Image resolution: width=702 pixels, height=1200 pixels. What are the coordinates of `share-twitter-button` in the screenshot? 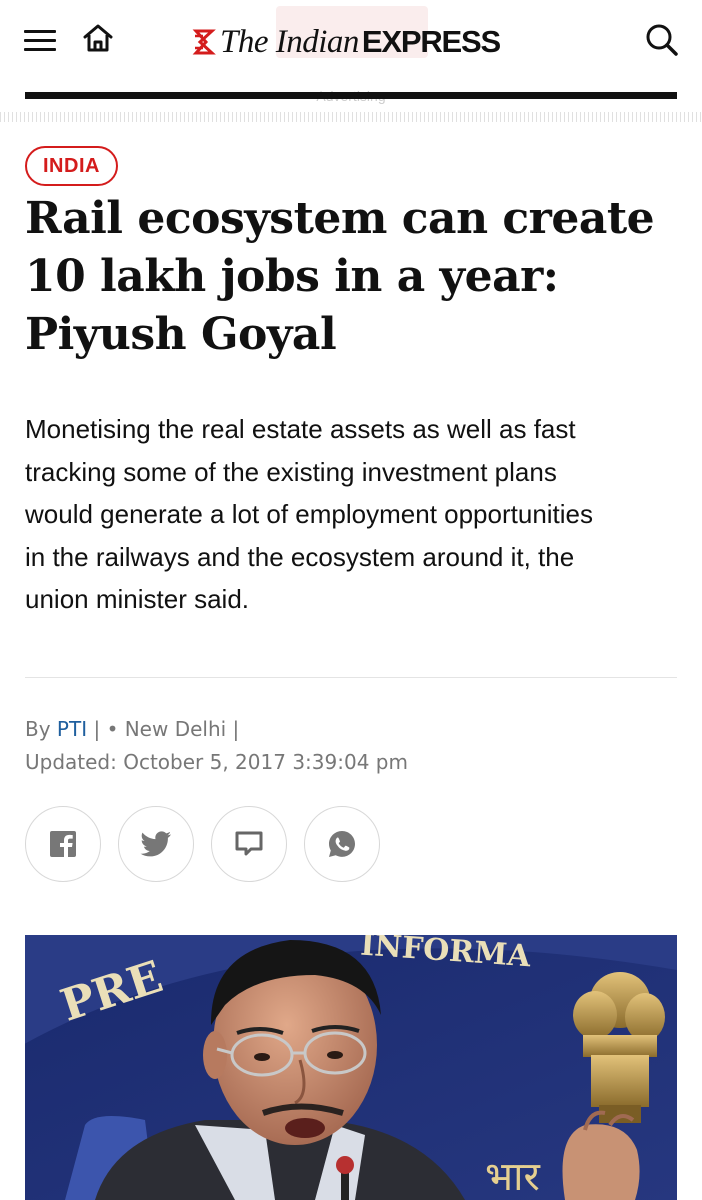 It's located at (156, 844).